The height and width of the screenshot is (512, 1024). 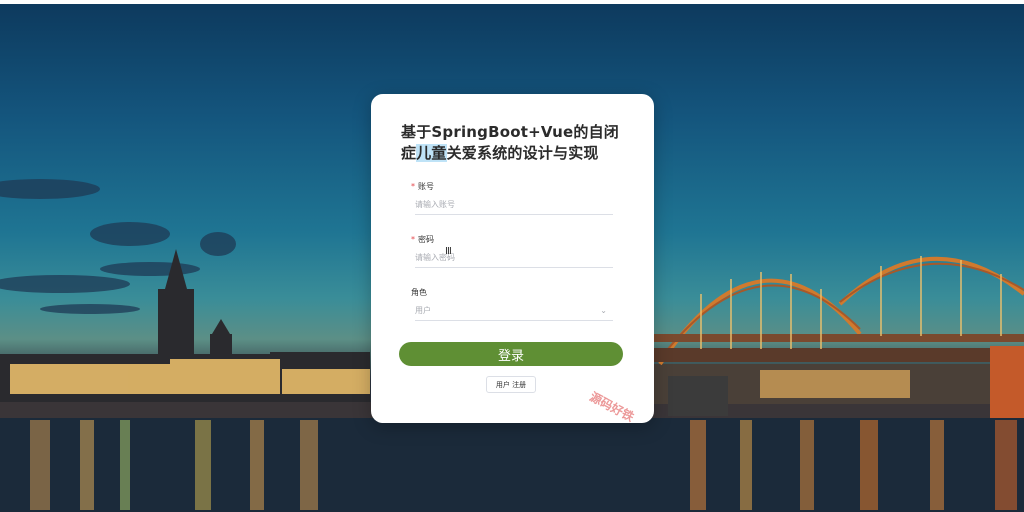 What do you see at coordinates (522, 153) in the screenshot?
I see `title-part-2: 关爱系统的设计与实现` at bounding box center [522, 153].